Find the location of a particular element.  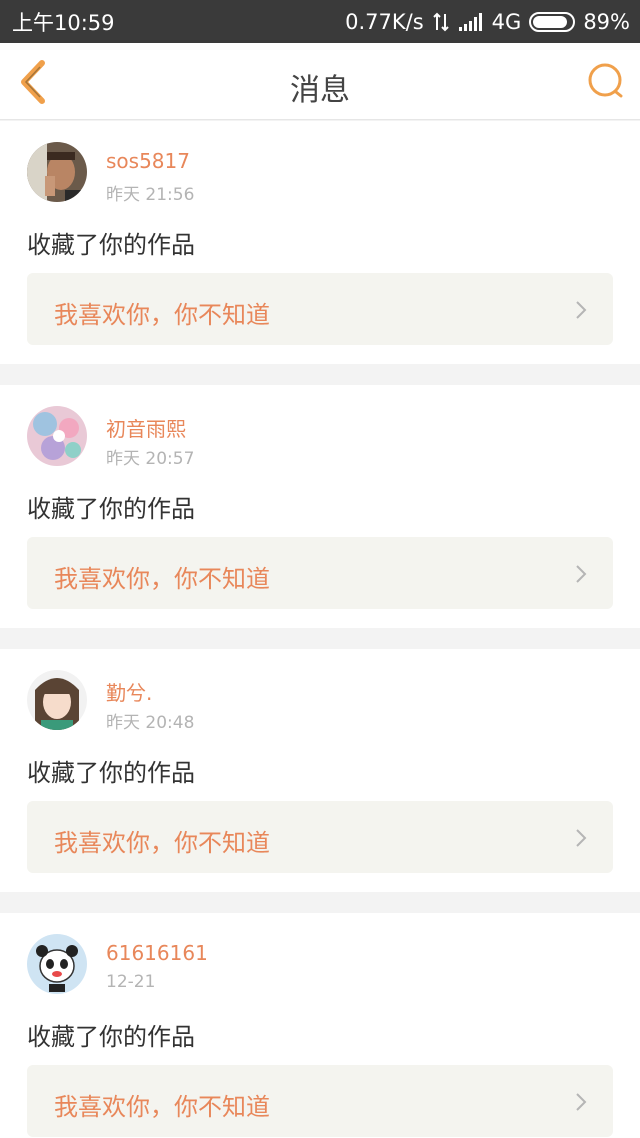

page-title: 消息 is located at coordinates (320, 90).